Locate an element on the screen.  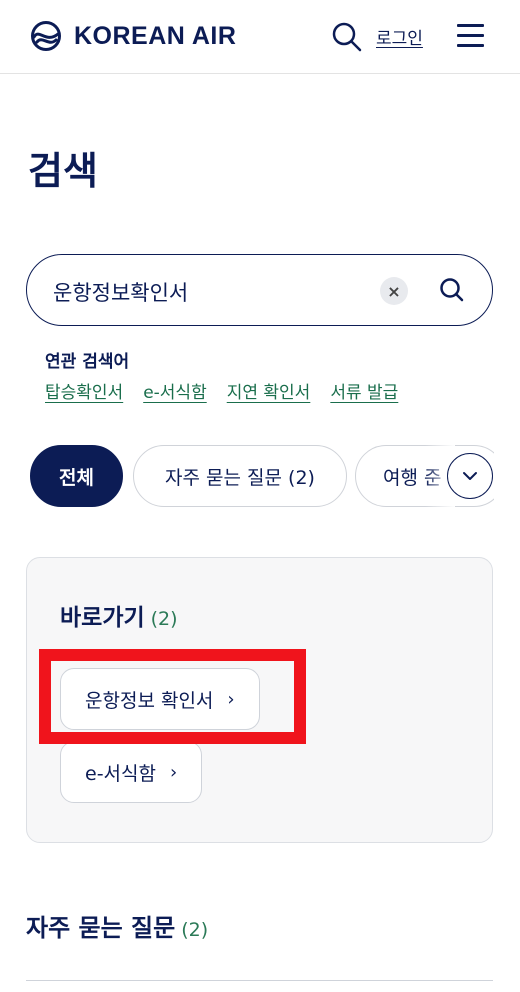
site-header: KOREAN AIR 로그인 is located at coordinates (260, 37).